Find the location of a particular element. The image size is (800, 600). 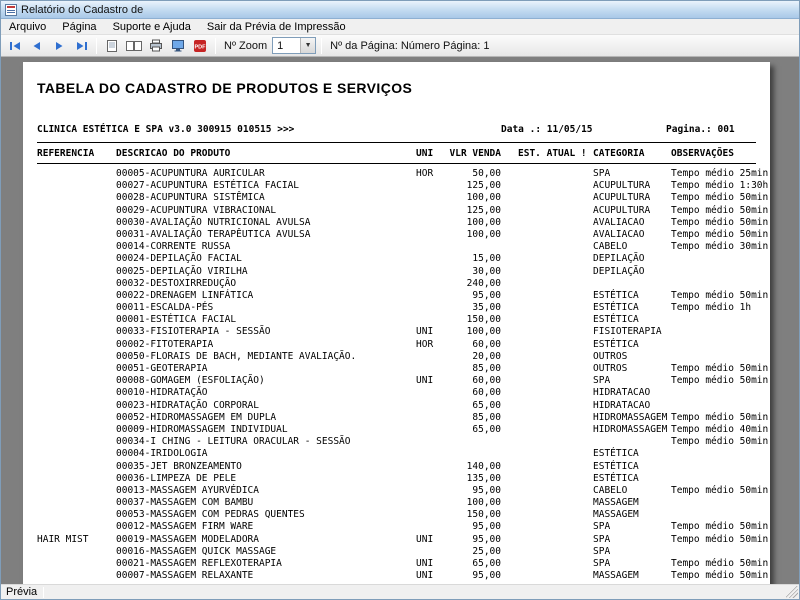

export-pdf-button: PDF is located at coordinates (200, 46).